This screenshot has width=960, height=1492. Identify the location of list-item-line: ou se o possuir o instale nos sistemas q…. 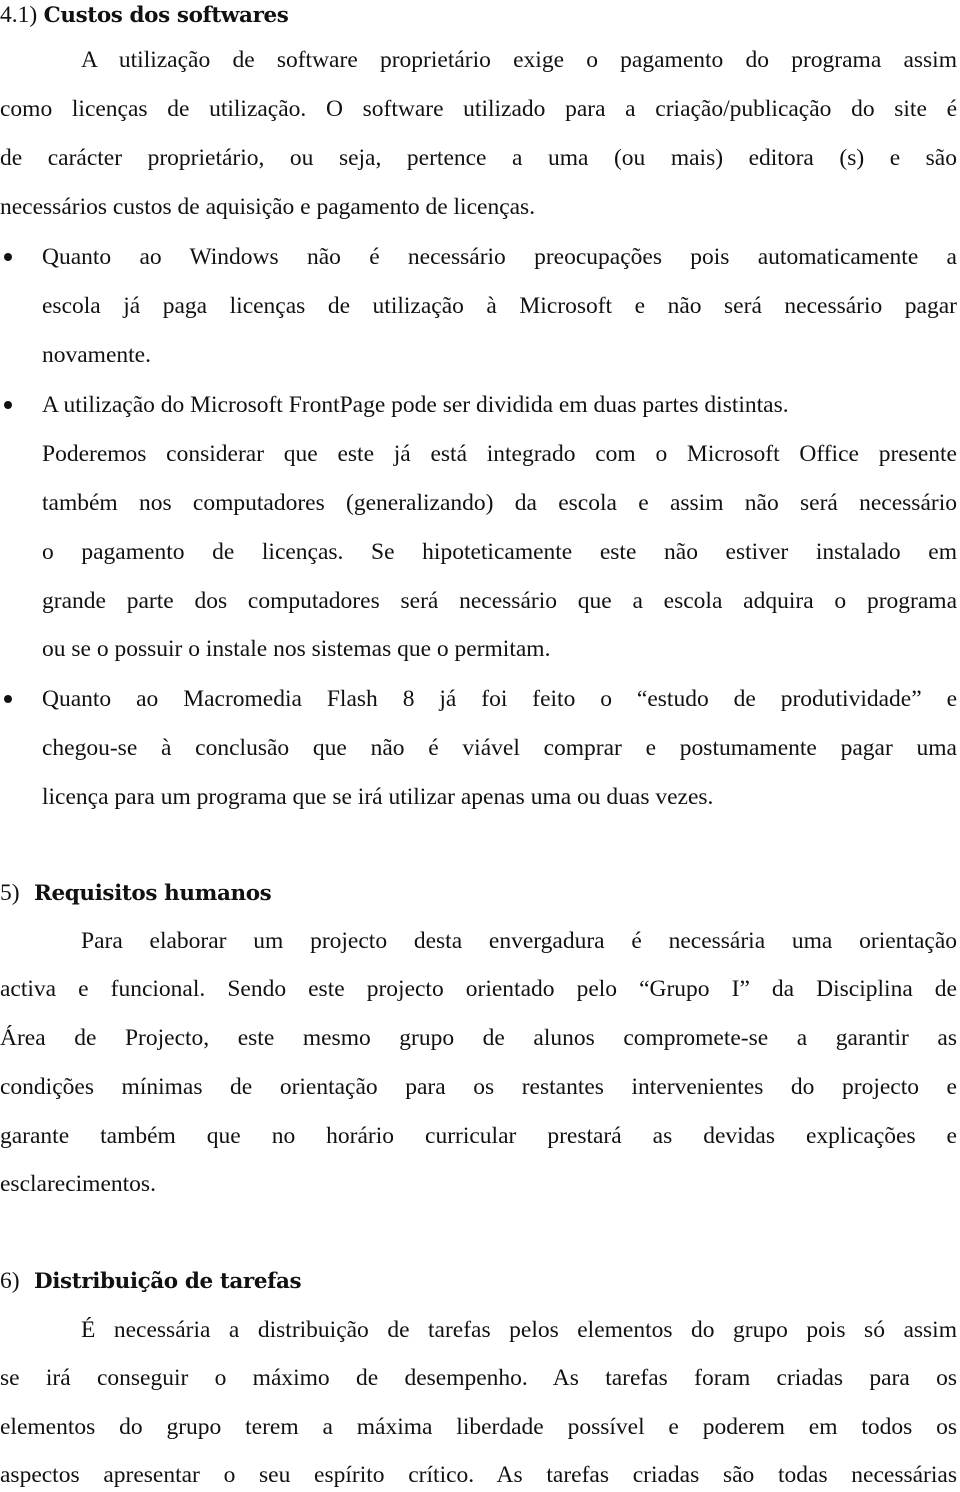
(296, 649).